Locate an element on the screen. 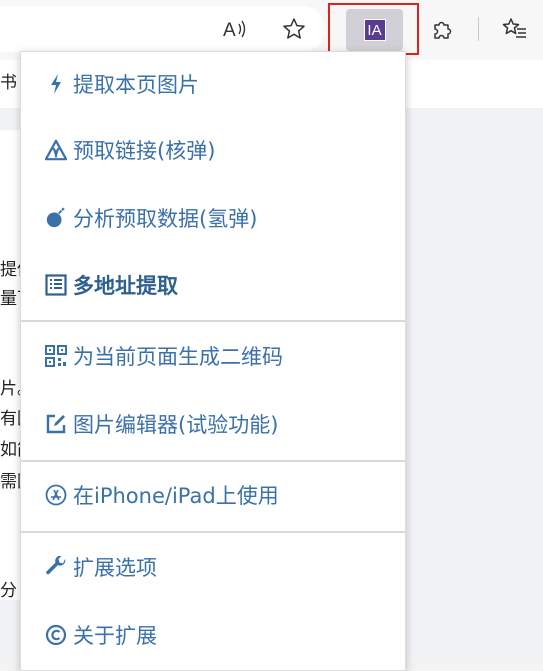 This screenshot has width=543, height=671. menu-item-label: 关于扩展 is located at coordinates (115, 636).